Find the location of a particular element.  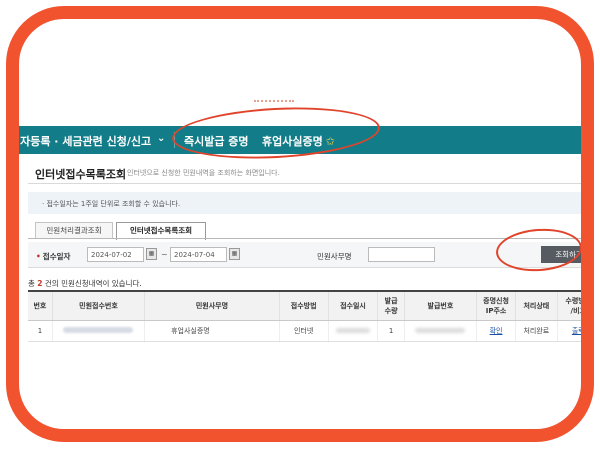

result-suffix: 건의 민원신청내역이 있습니다. is located at coordinates (92, 283).